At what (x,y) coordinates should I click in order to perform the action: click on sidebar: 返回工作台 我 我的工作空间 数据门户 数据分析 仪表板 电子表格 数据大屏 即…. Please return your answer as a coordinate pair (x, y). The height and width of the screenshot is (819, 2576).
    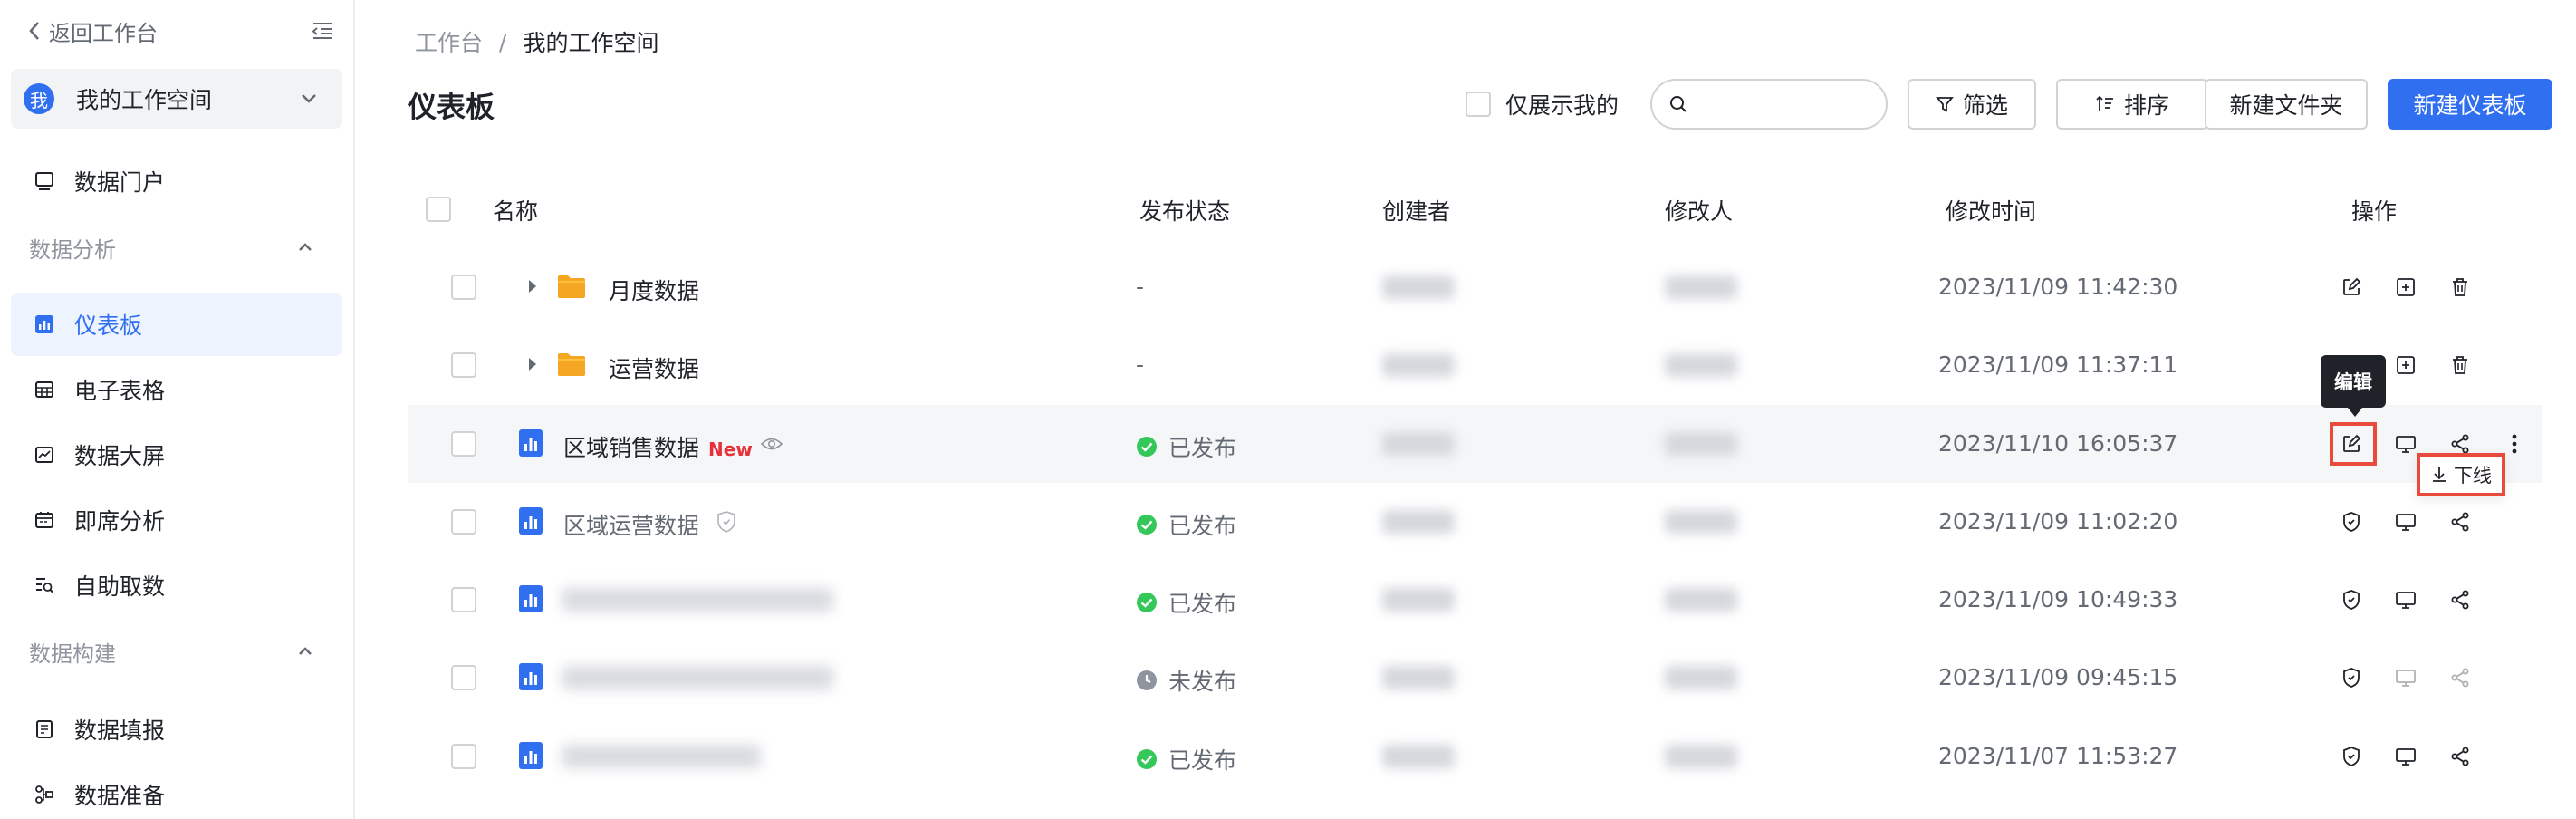
    Looking at the image, I should click on (177, 410).